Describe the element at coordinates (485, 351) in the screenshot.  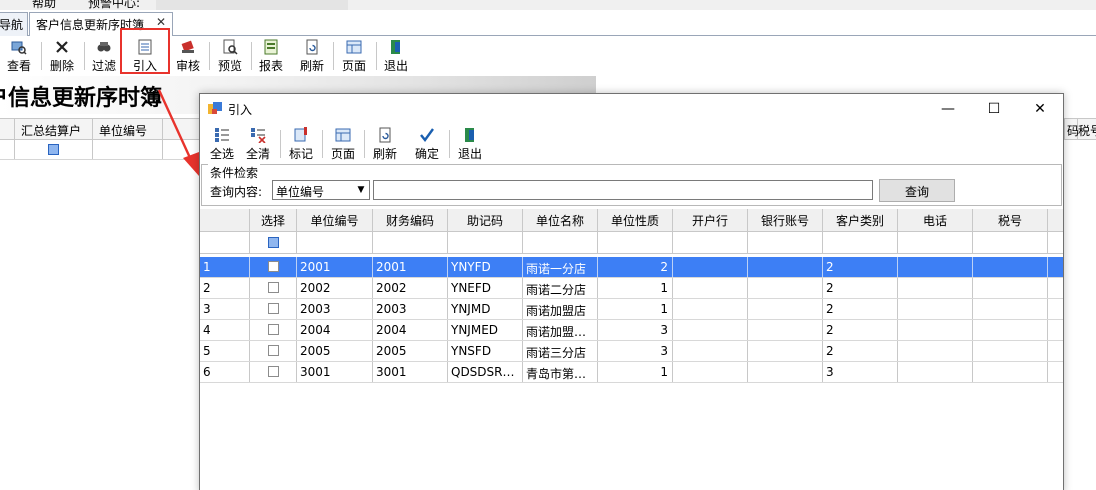
I see `cell-mnemonic: YNSFD` at that location.